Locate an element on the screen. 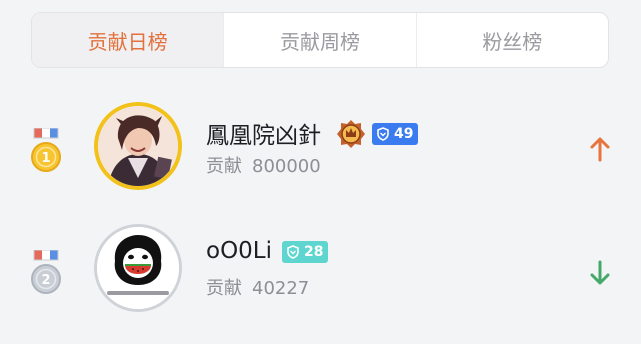 This screenshot has height=344, width=641. crown-crest-icon is located at coordinates (351, 134).